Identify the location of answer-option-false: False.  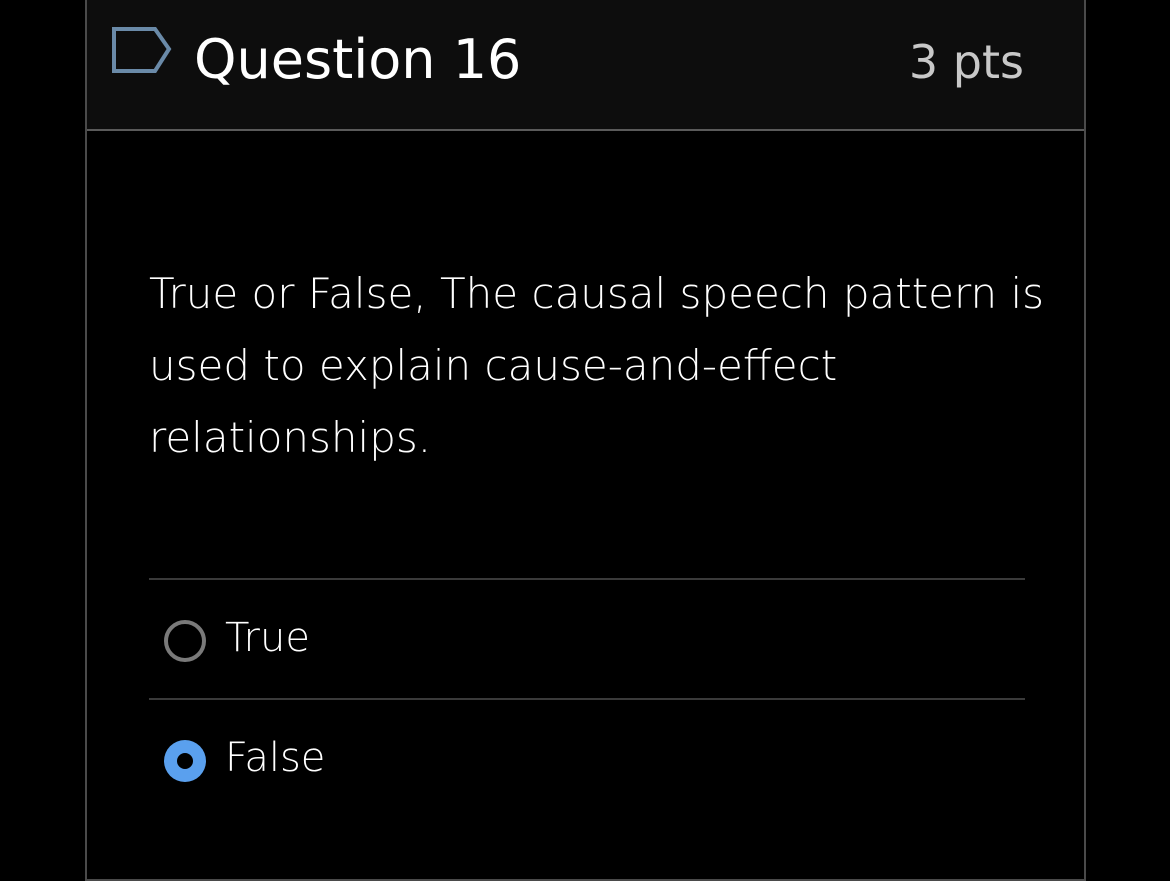
(587, 759).